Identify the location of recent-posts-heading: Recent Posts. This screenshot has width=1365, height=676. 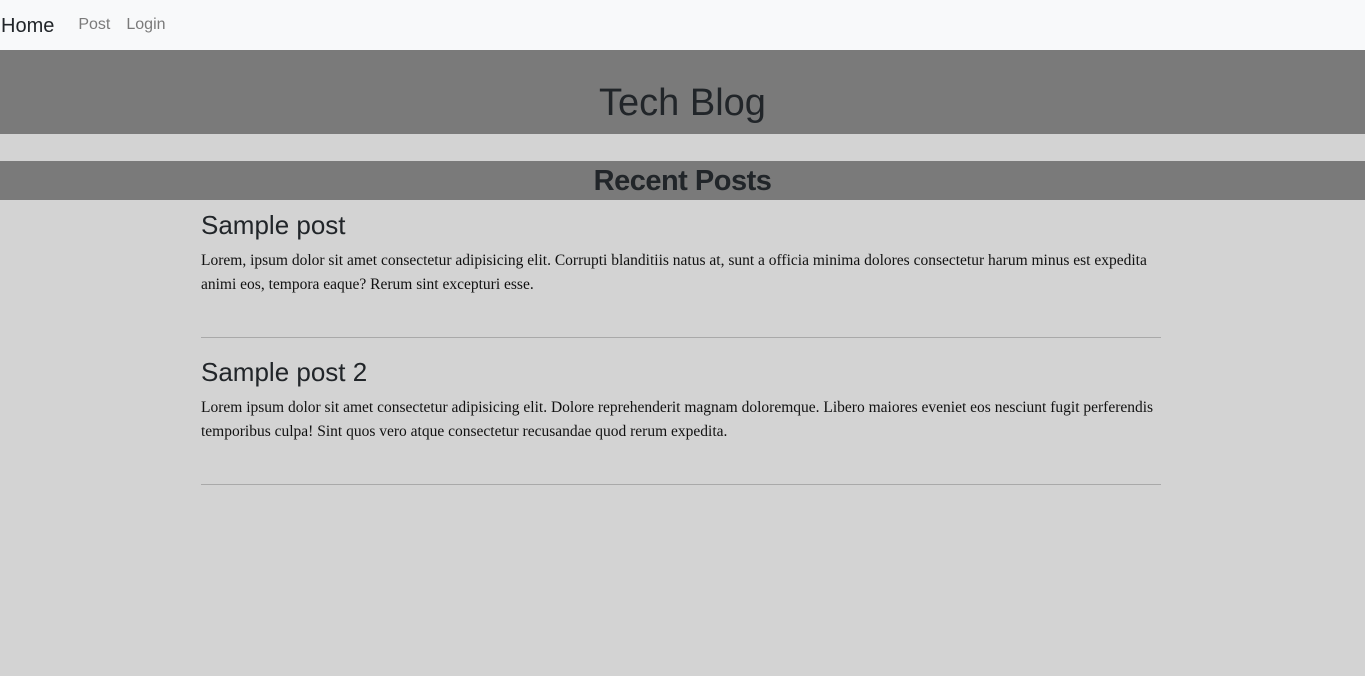
(682, 181).